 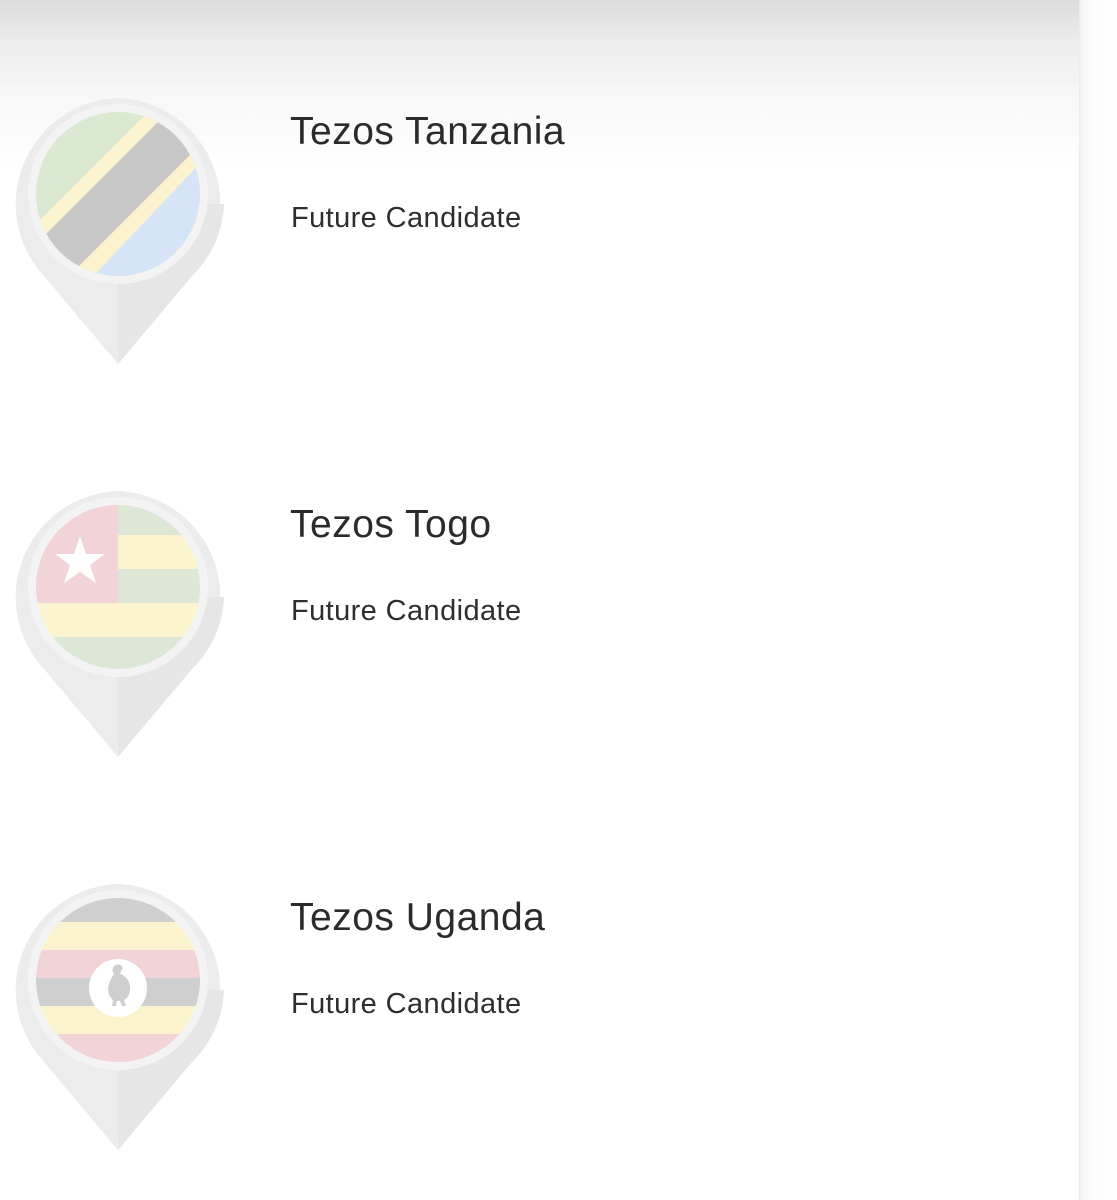 I want to click on candidate-name: Tezos Uganda, so click(x=417, y=918).